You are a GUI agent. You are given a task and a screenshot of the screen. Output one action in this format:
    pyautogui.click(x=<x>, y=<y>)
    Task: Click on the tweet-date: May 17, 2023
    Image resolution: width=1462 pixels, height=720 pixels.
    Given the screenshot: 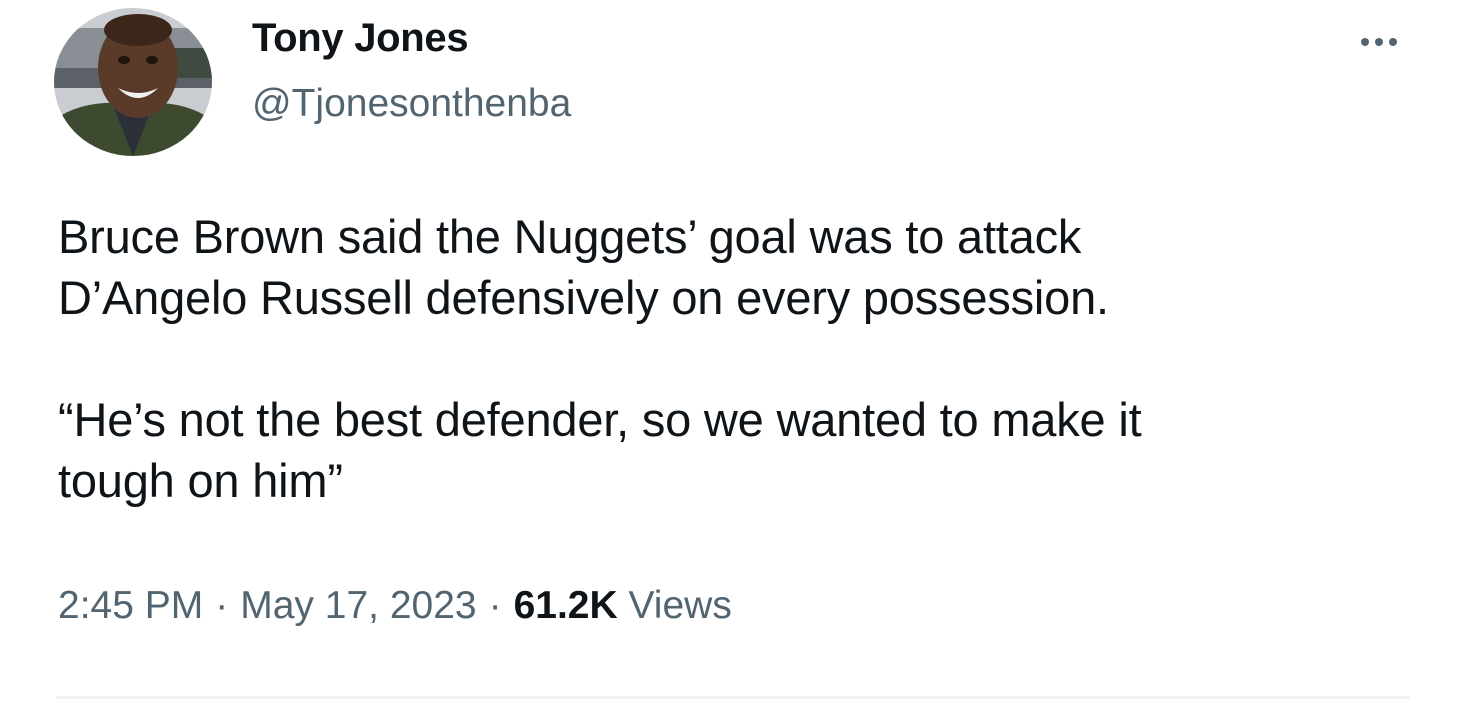 What is the action you would take?
    pyautogui.click(x=358, y=605)
    